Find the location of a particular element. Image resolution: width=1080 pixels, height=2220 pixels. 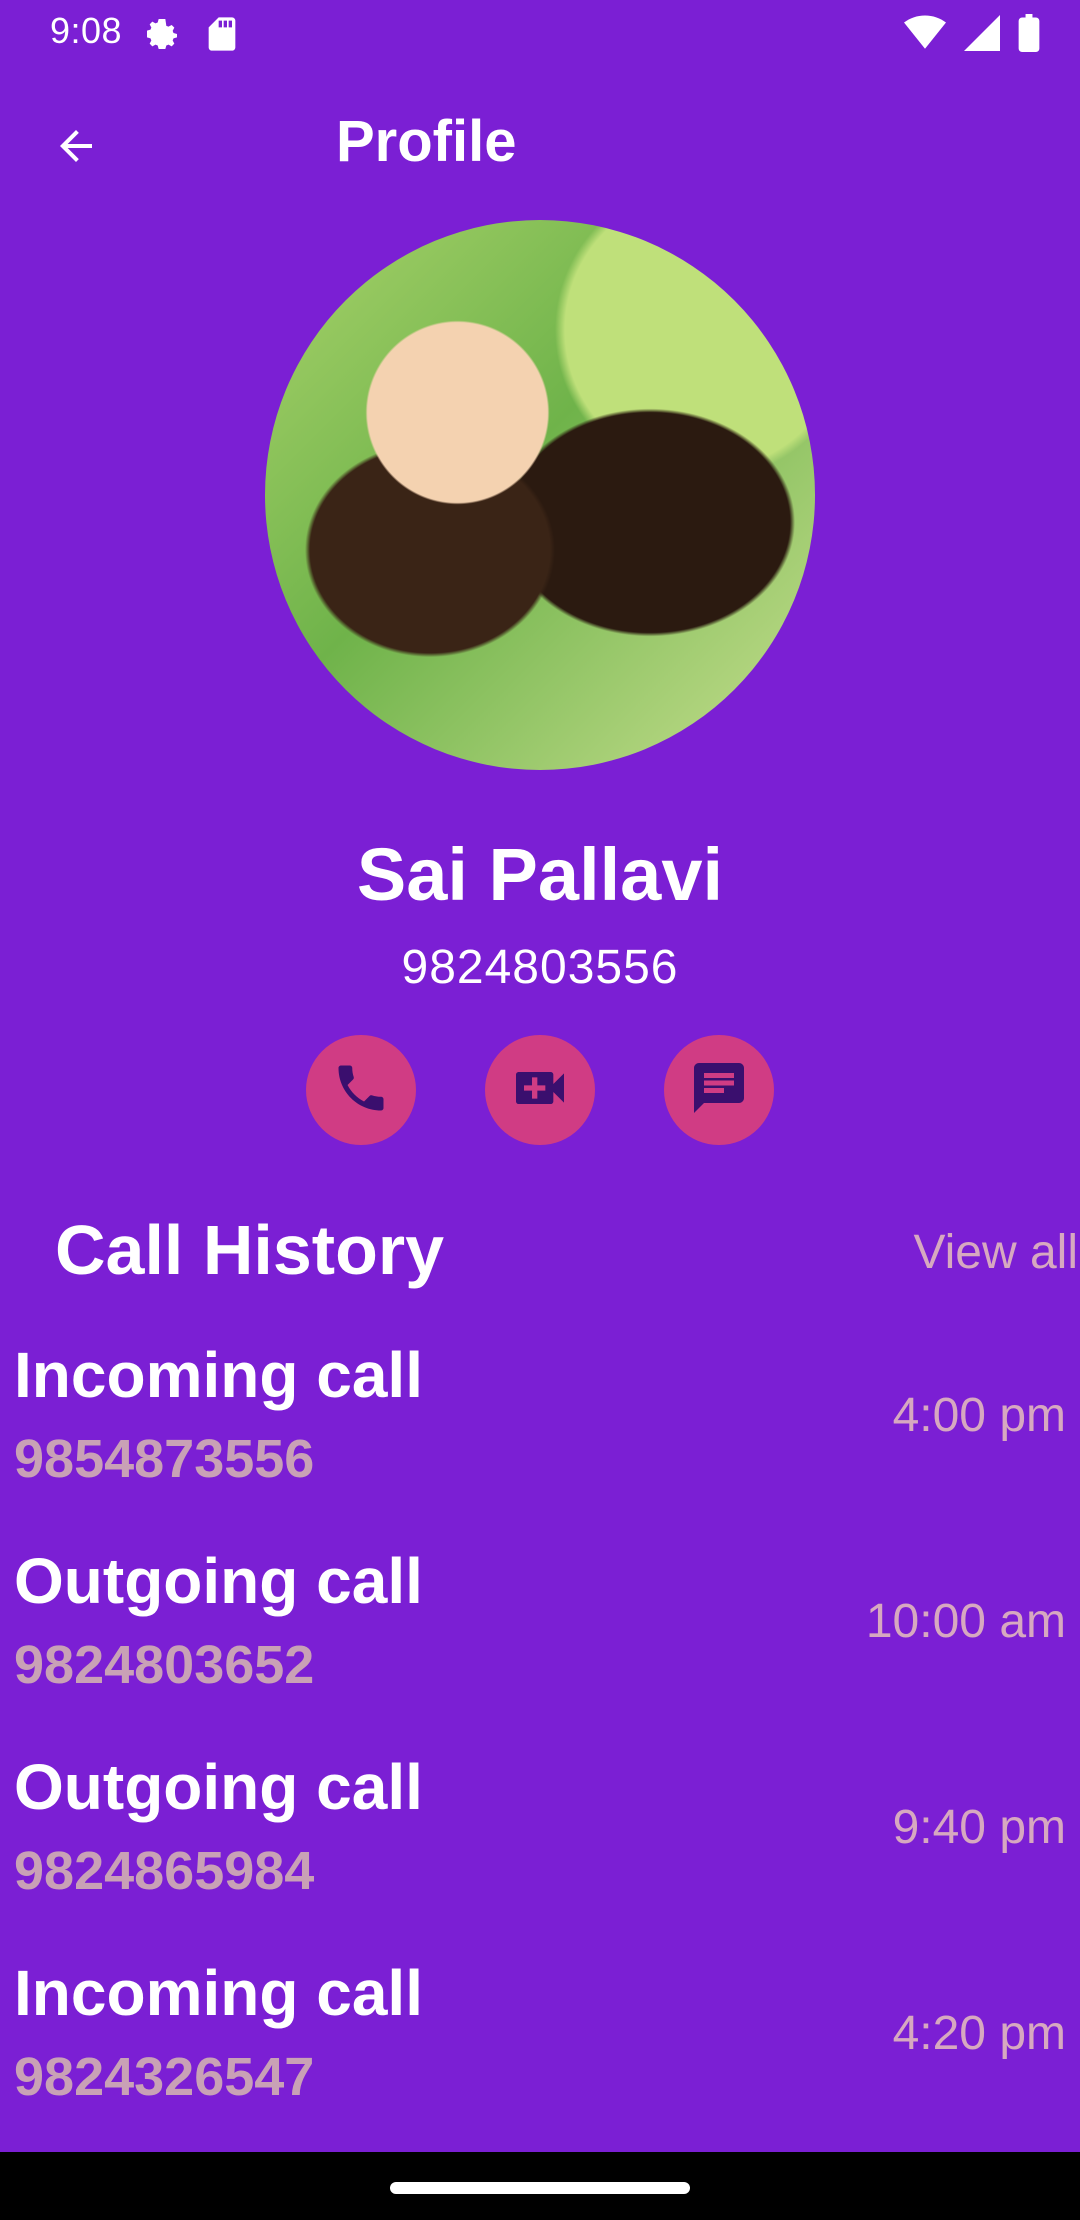

call-time: 4:00 pm is located at coordinates (979, 1415).